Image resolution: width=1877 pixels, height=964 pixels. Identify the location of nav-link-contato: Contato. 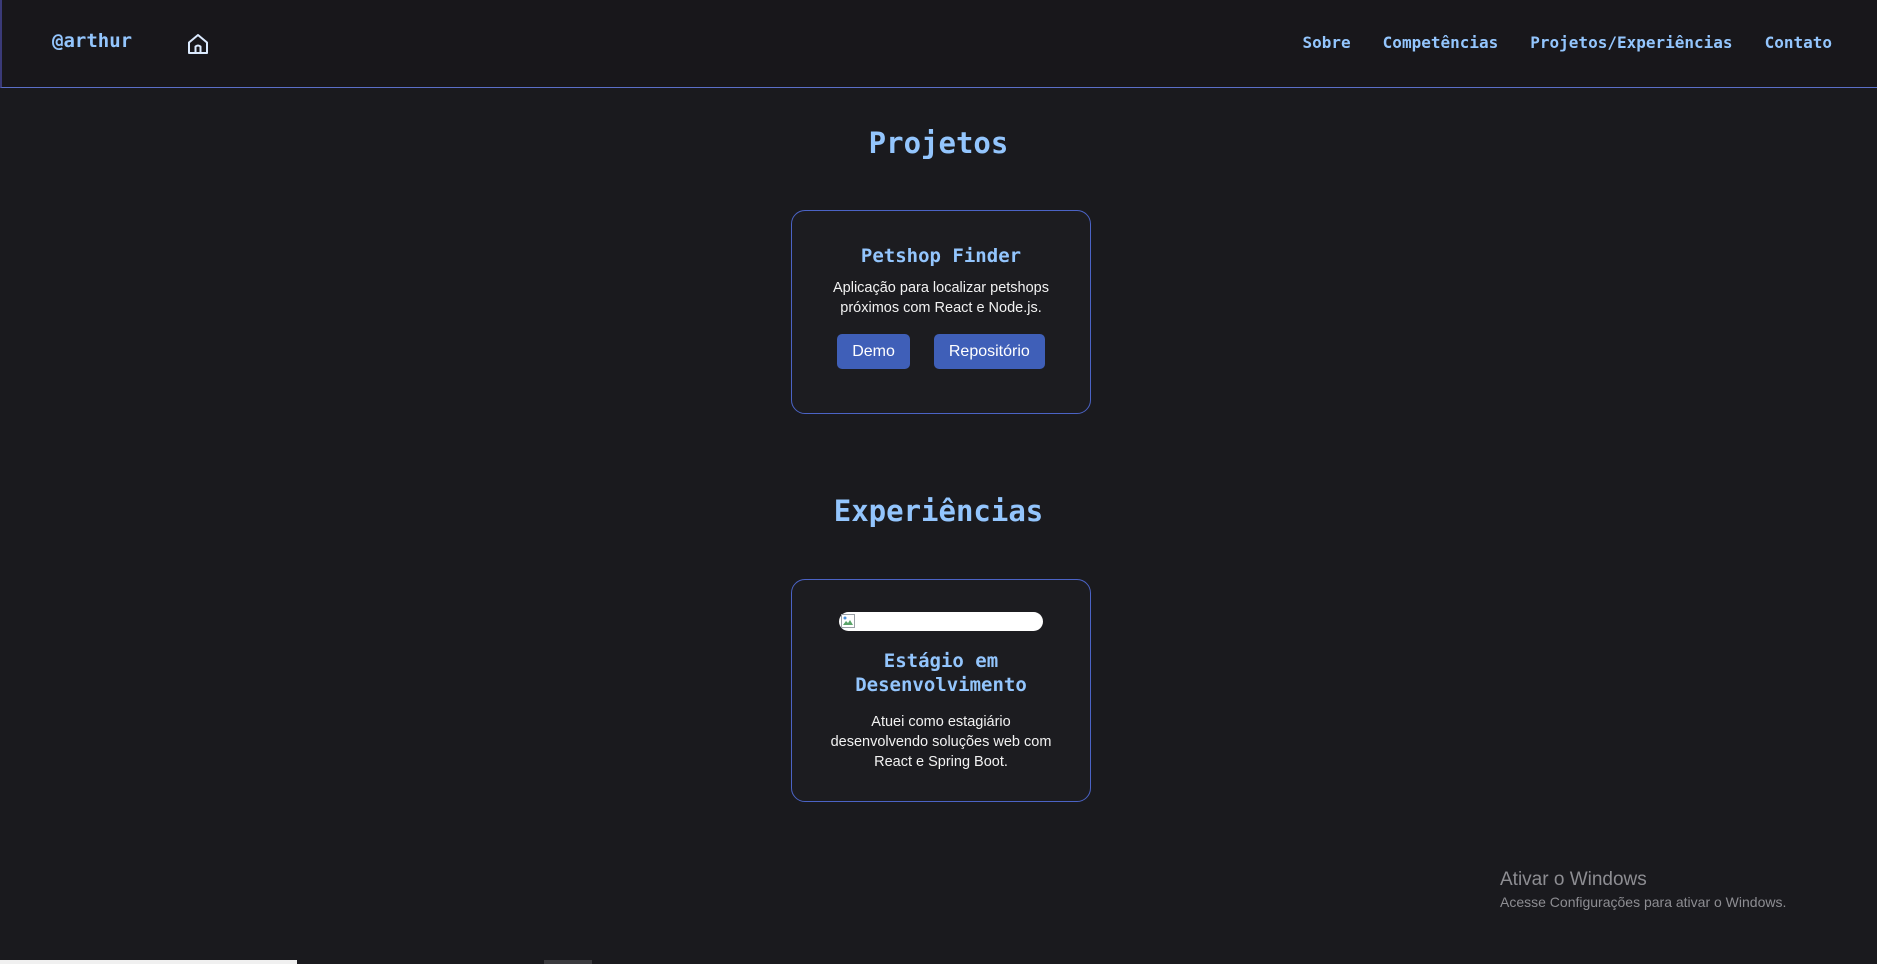
(1798, 42).